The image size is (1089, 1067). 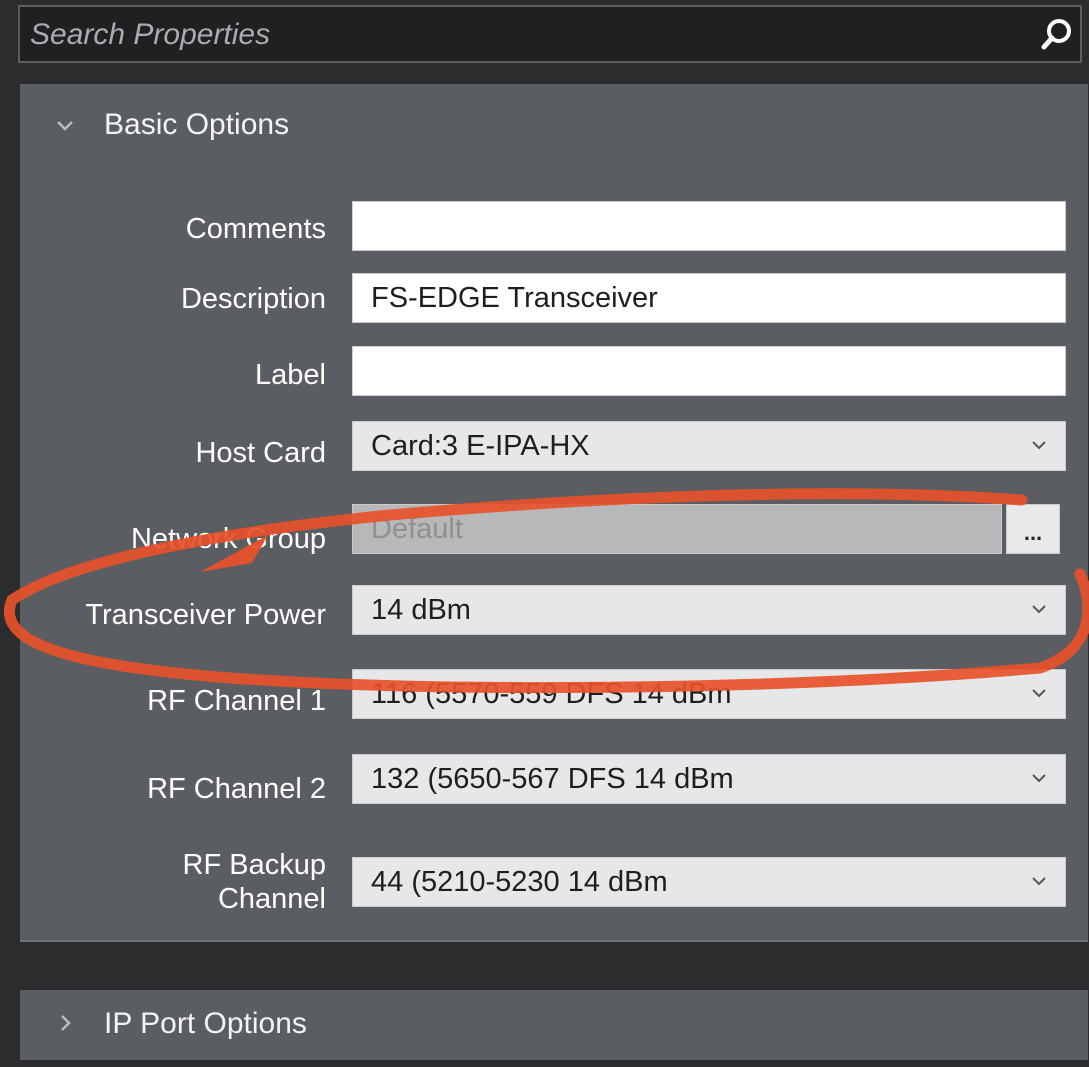 What do you see at coordinates (551, 694) in the screenshot?
I see `rf-channel-1-value: 116 (5570-559 DFS 14 dBm` at bounding box center [551, 694].